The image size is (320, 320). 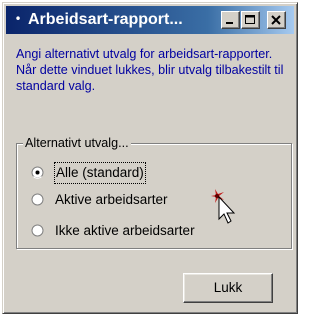 I want to click on radio-label: Ikke aktive arbeidsarter, so click(x=125, y=230).